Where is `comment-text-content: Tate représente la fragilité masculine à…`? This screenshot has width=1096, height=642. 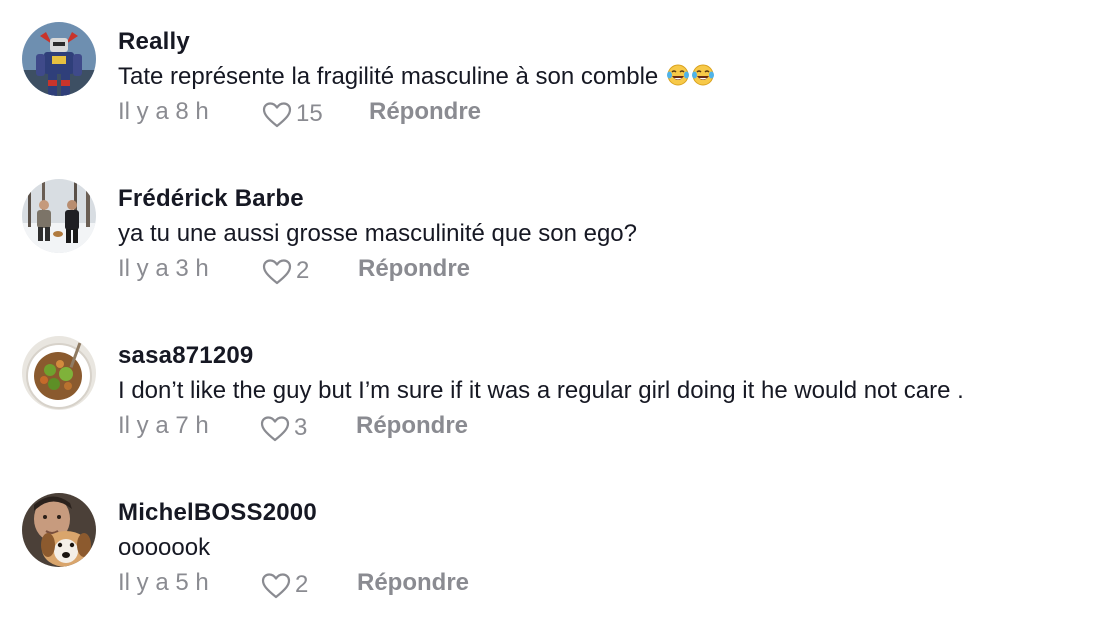
comment-text-content: Tate représente la fragilité masculine à… is located at coordinates (388, 76).